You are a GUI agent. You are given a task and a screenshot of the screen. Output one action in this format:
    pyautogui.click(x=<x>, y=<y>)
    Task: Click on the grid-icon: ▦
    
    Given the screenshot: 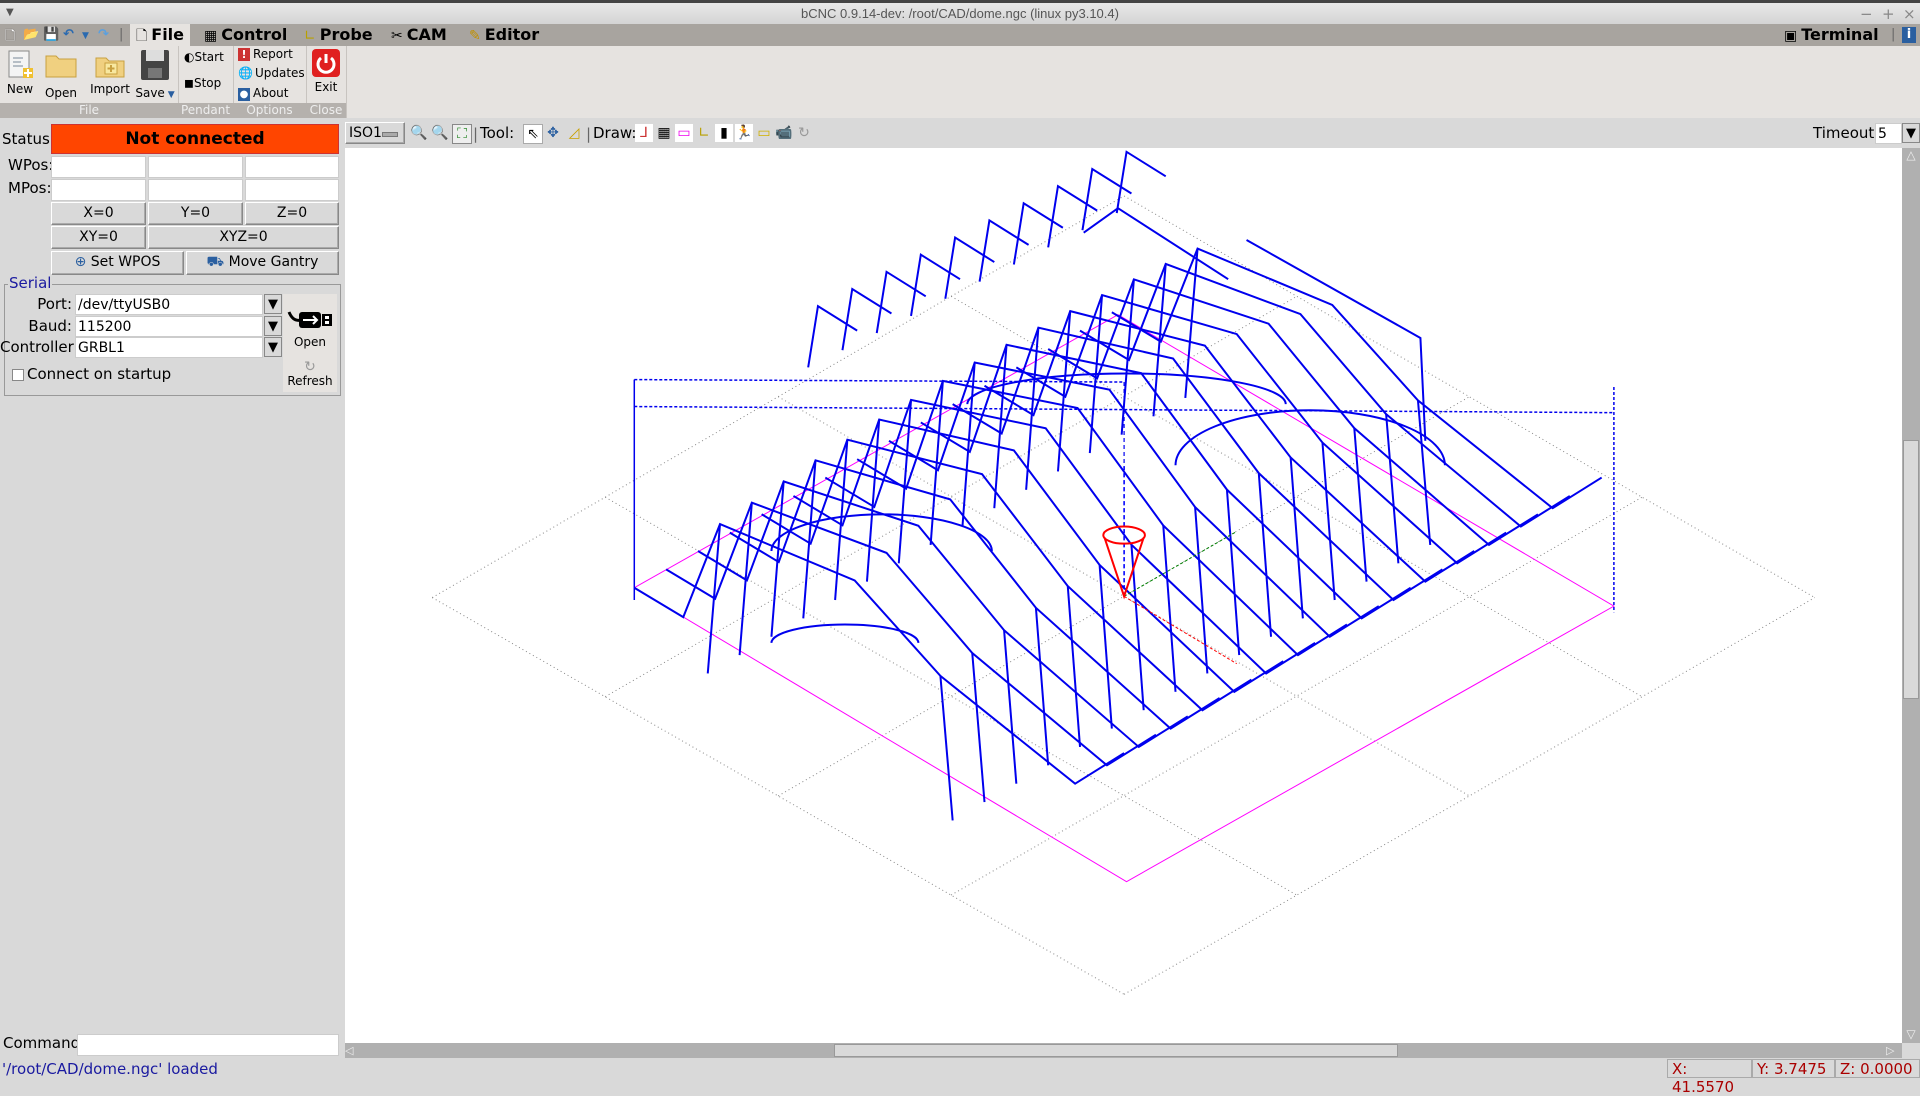 What is the action you would take?
    pyautogui.click(x=664, y=133)
    